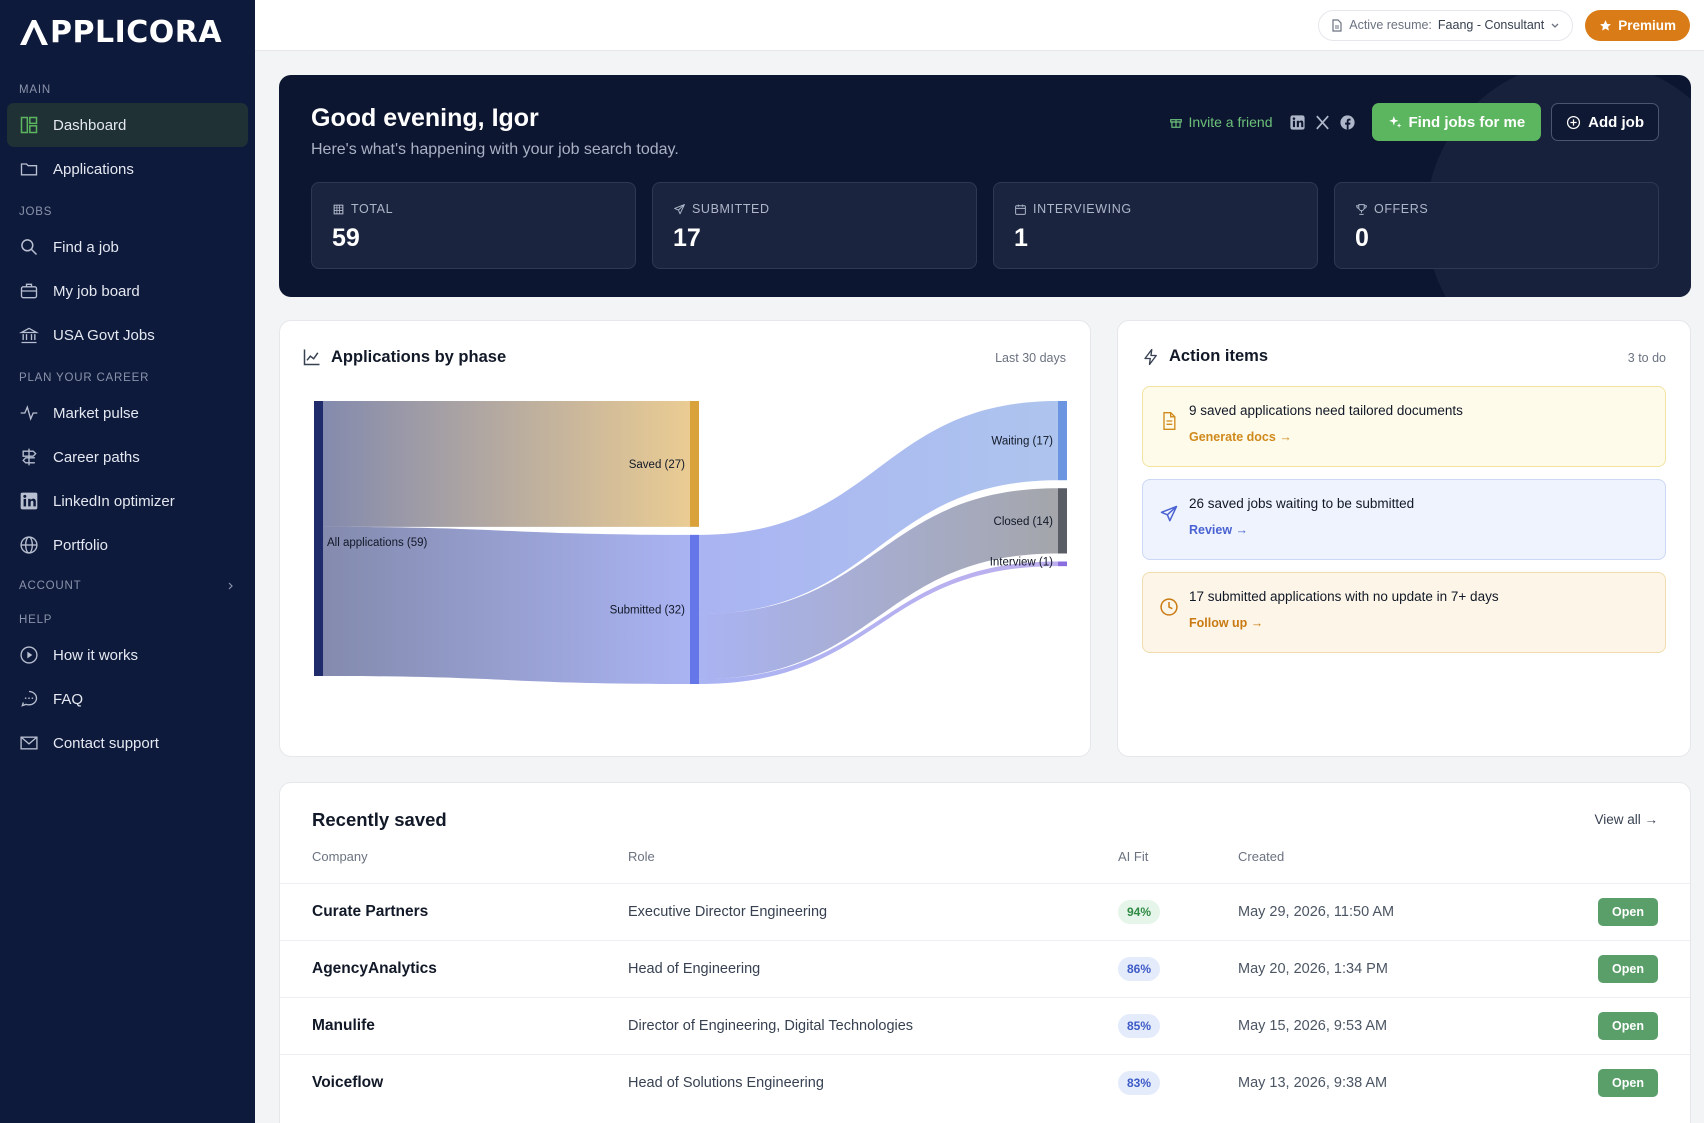  Describe the element at coordinates (377, 543) in the screenshot. I see `sankey-label-all-applications: All applications (59)` at that location.